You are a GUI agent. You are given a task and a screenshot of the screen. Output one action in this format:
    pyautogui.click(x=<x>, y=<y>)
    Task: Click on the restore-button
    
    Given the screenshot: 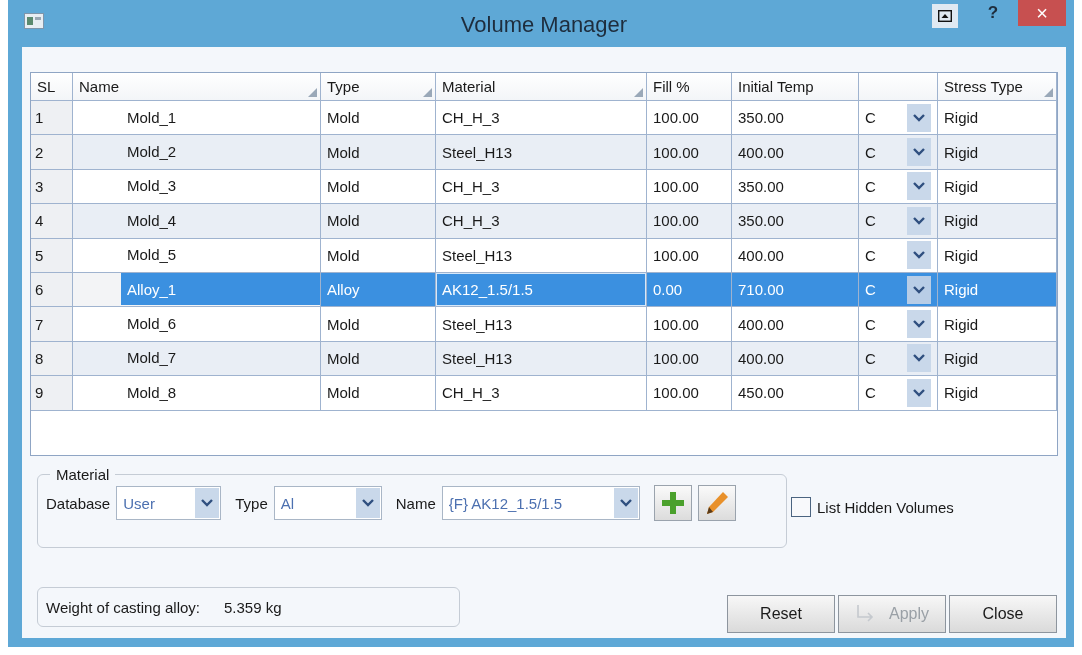 What is the action you would take?
    pyautogui.click(x=945, y=16)
    